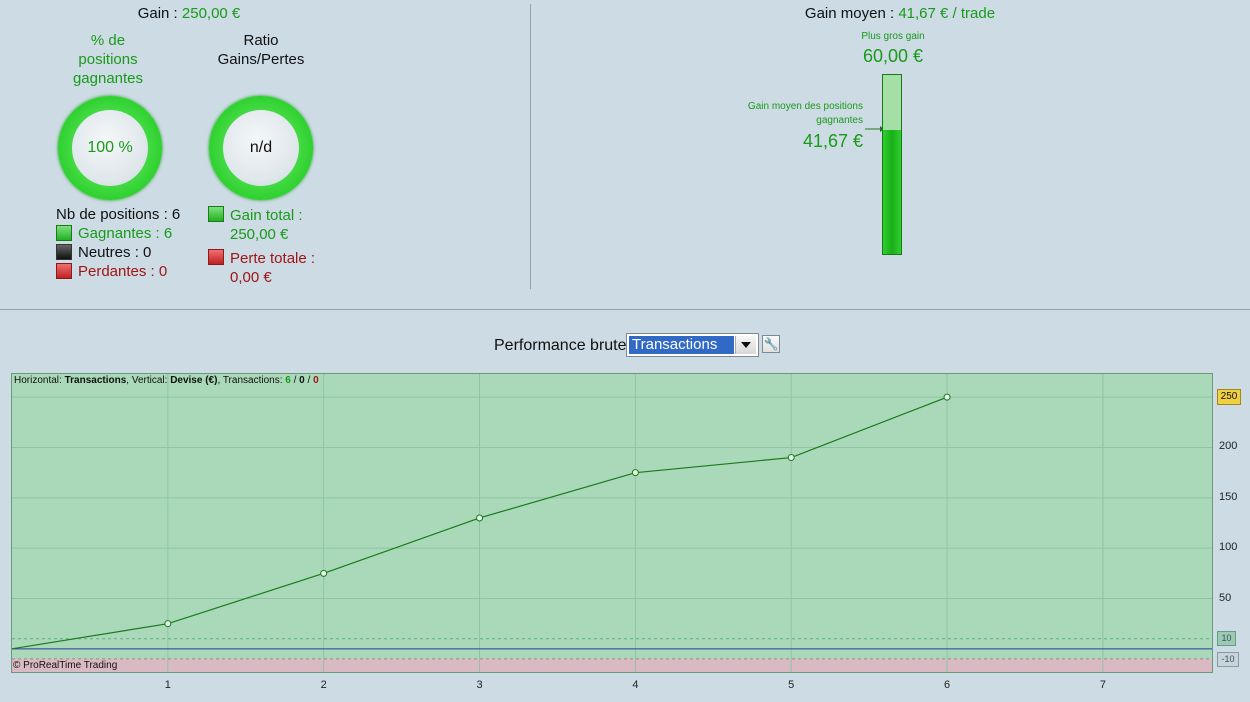 Image resolution: width=1250 pixels, height=702 pixels. I want to click on upper-threshold-tag: 10, so click(1226, 638).